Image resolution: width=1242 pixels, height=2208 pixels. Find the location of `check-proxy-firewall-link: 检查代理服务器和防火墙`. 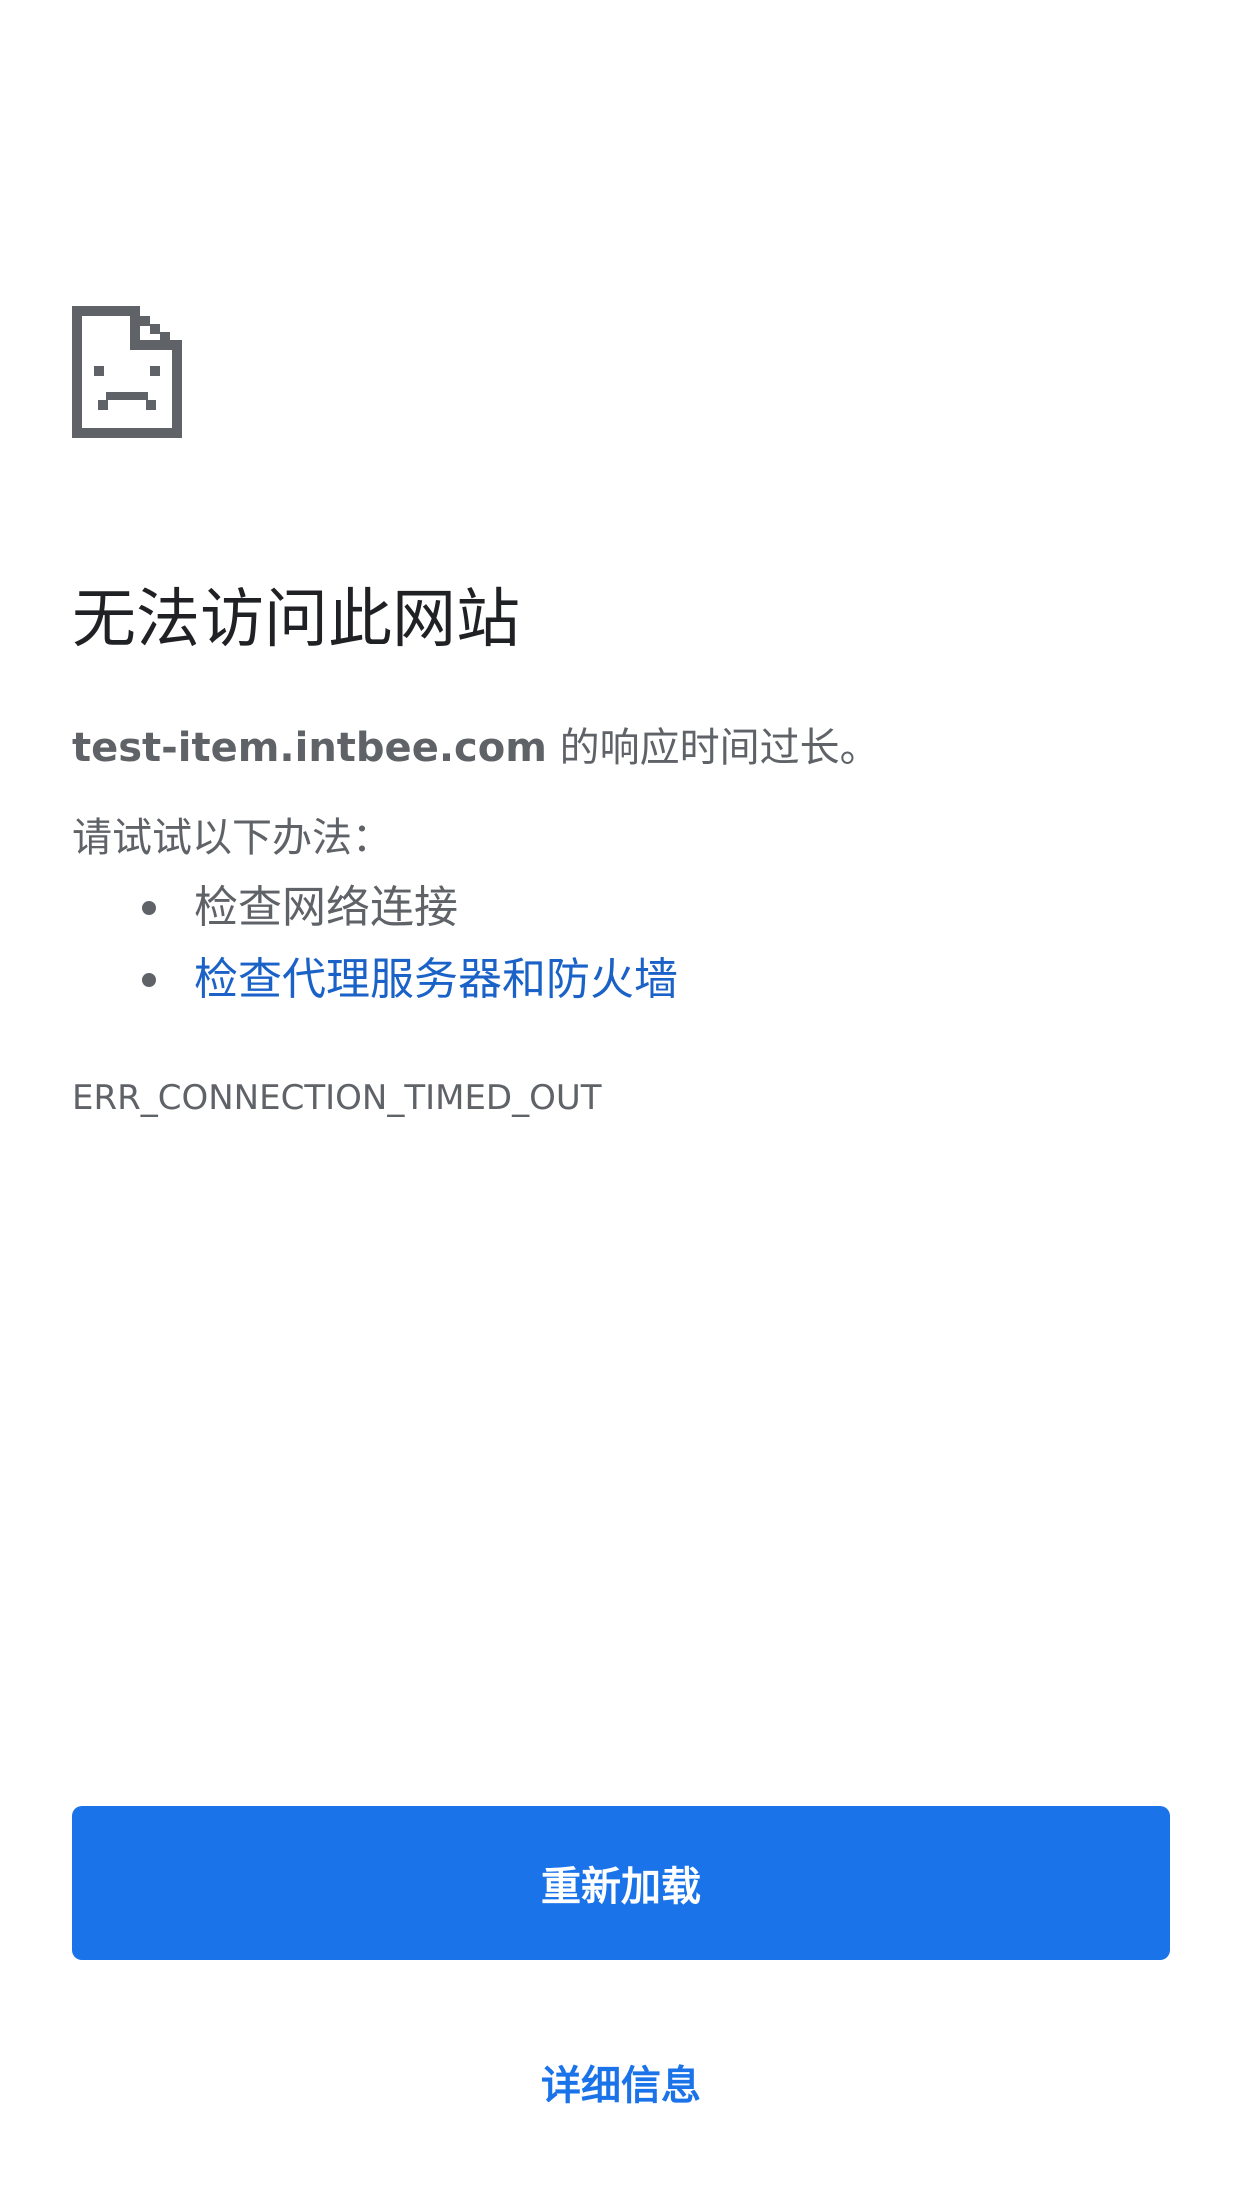

check-proxy-firewall-link: 检查代理服务器和防火墙 is located at coordinates (436, 979).